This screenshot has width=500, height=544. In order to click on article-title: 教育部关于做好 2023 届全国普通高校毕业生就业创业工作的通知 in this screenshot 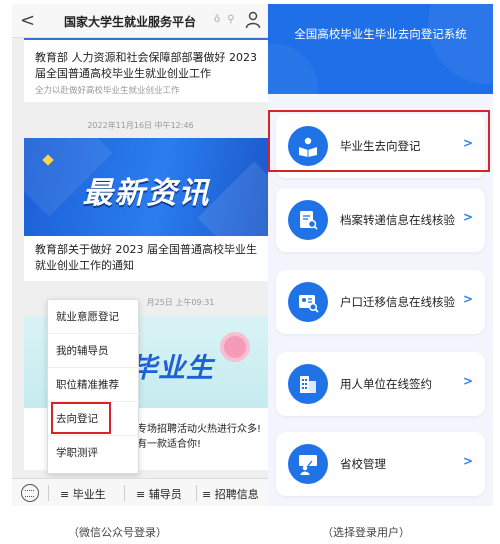, I will do `click(146, 257)`.